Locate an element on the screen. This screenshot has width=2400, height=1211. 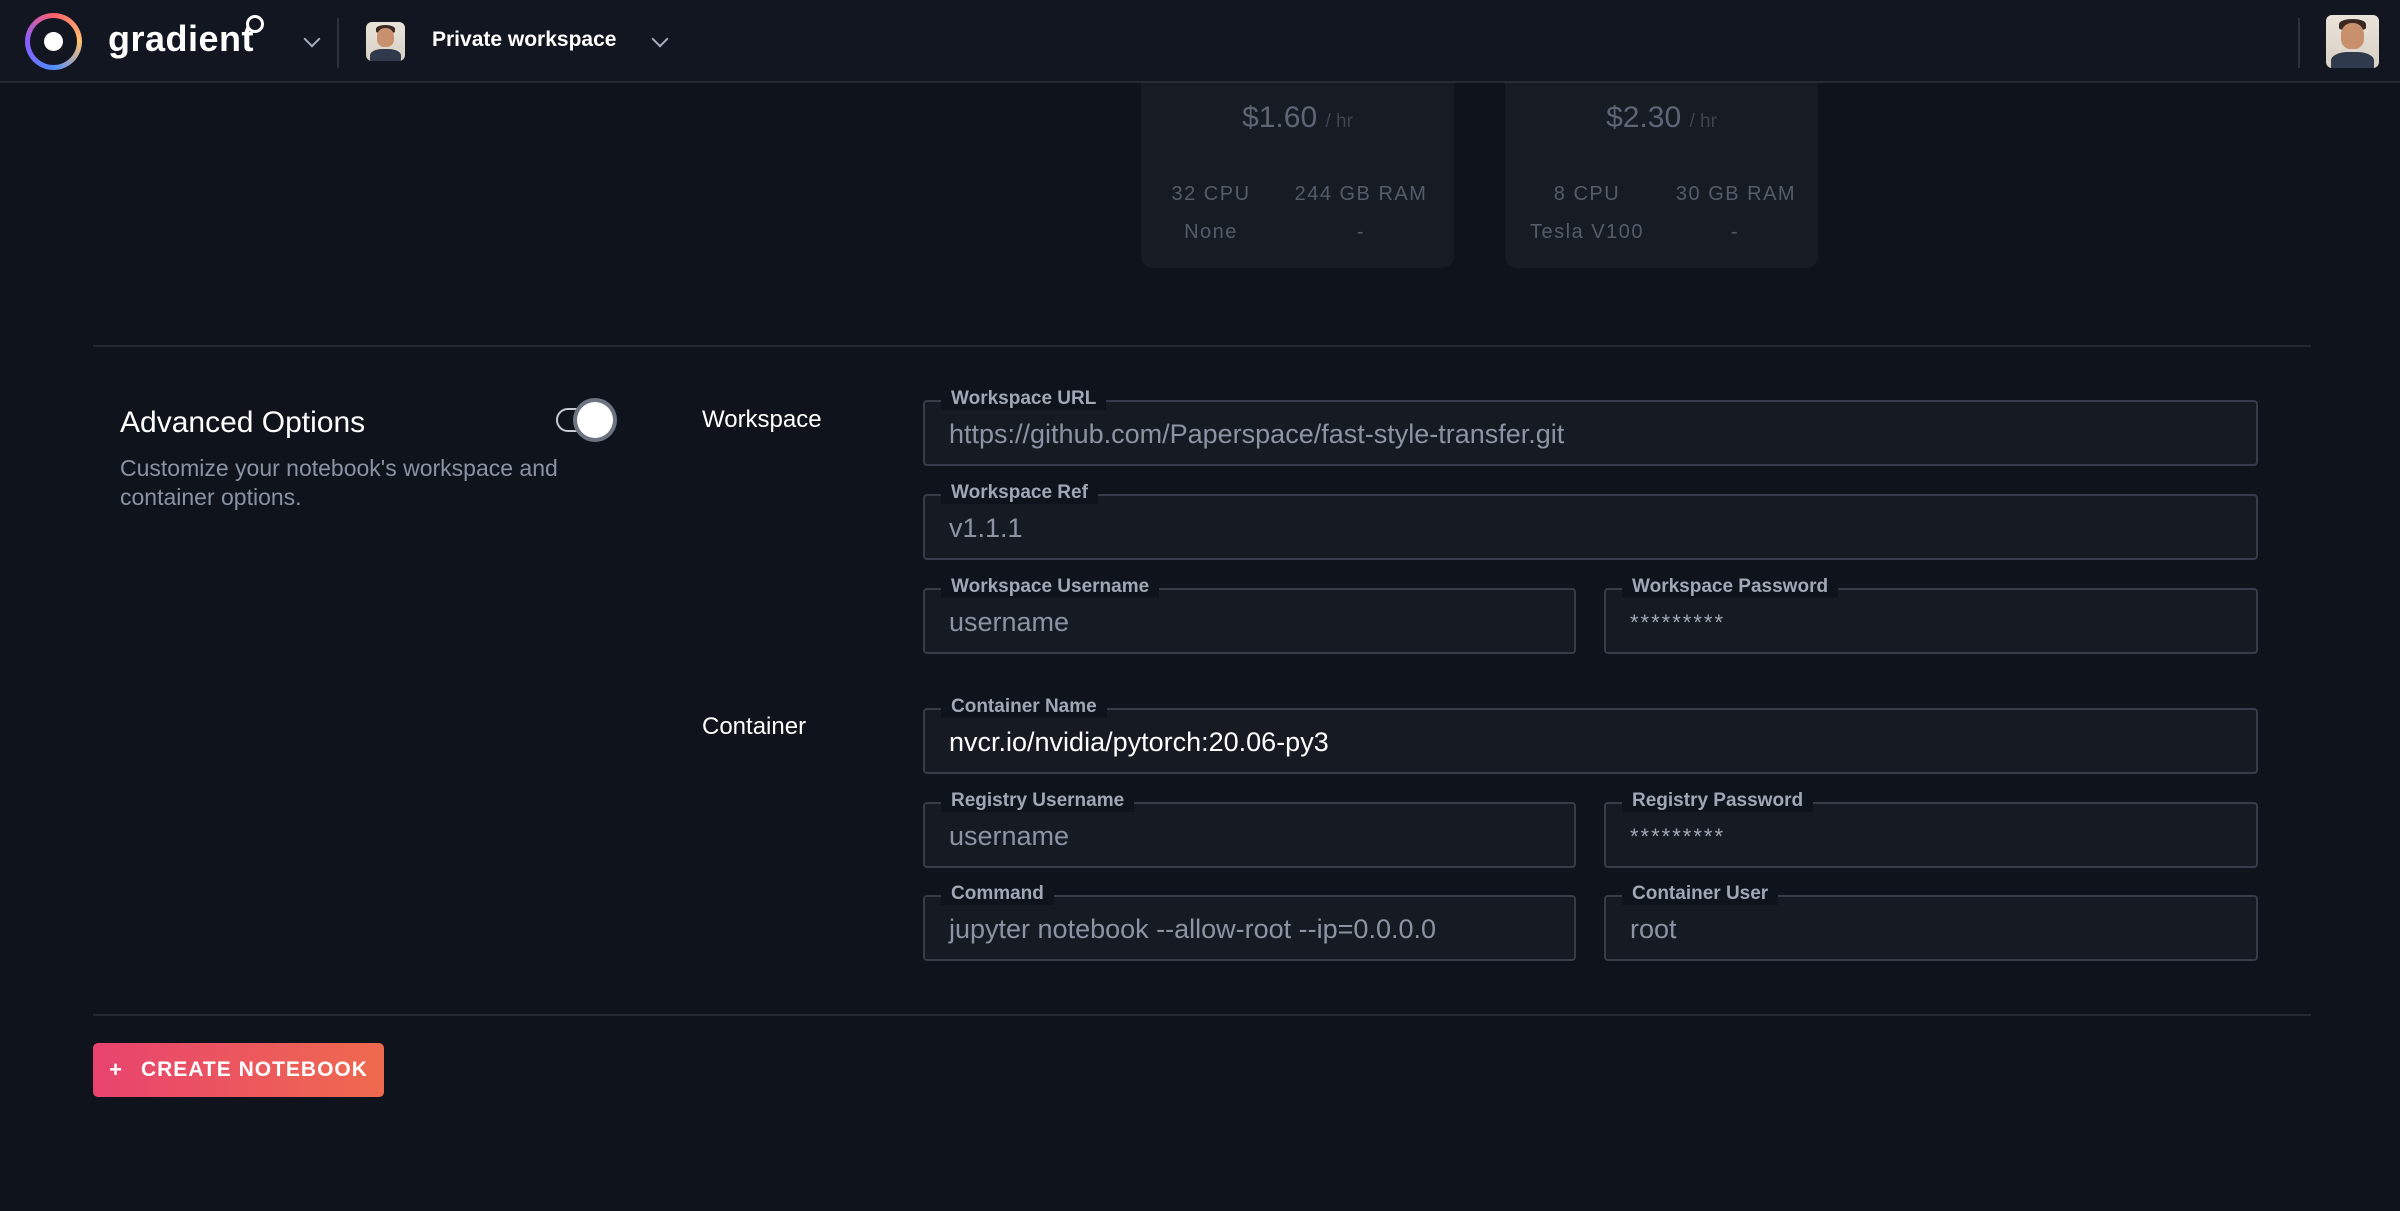
machine-price: $2.30 / hr is located at coordinates (1661, 117).